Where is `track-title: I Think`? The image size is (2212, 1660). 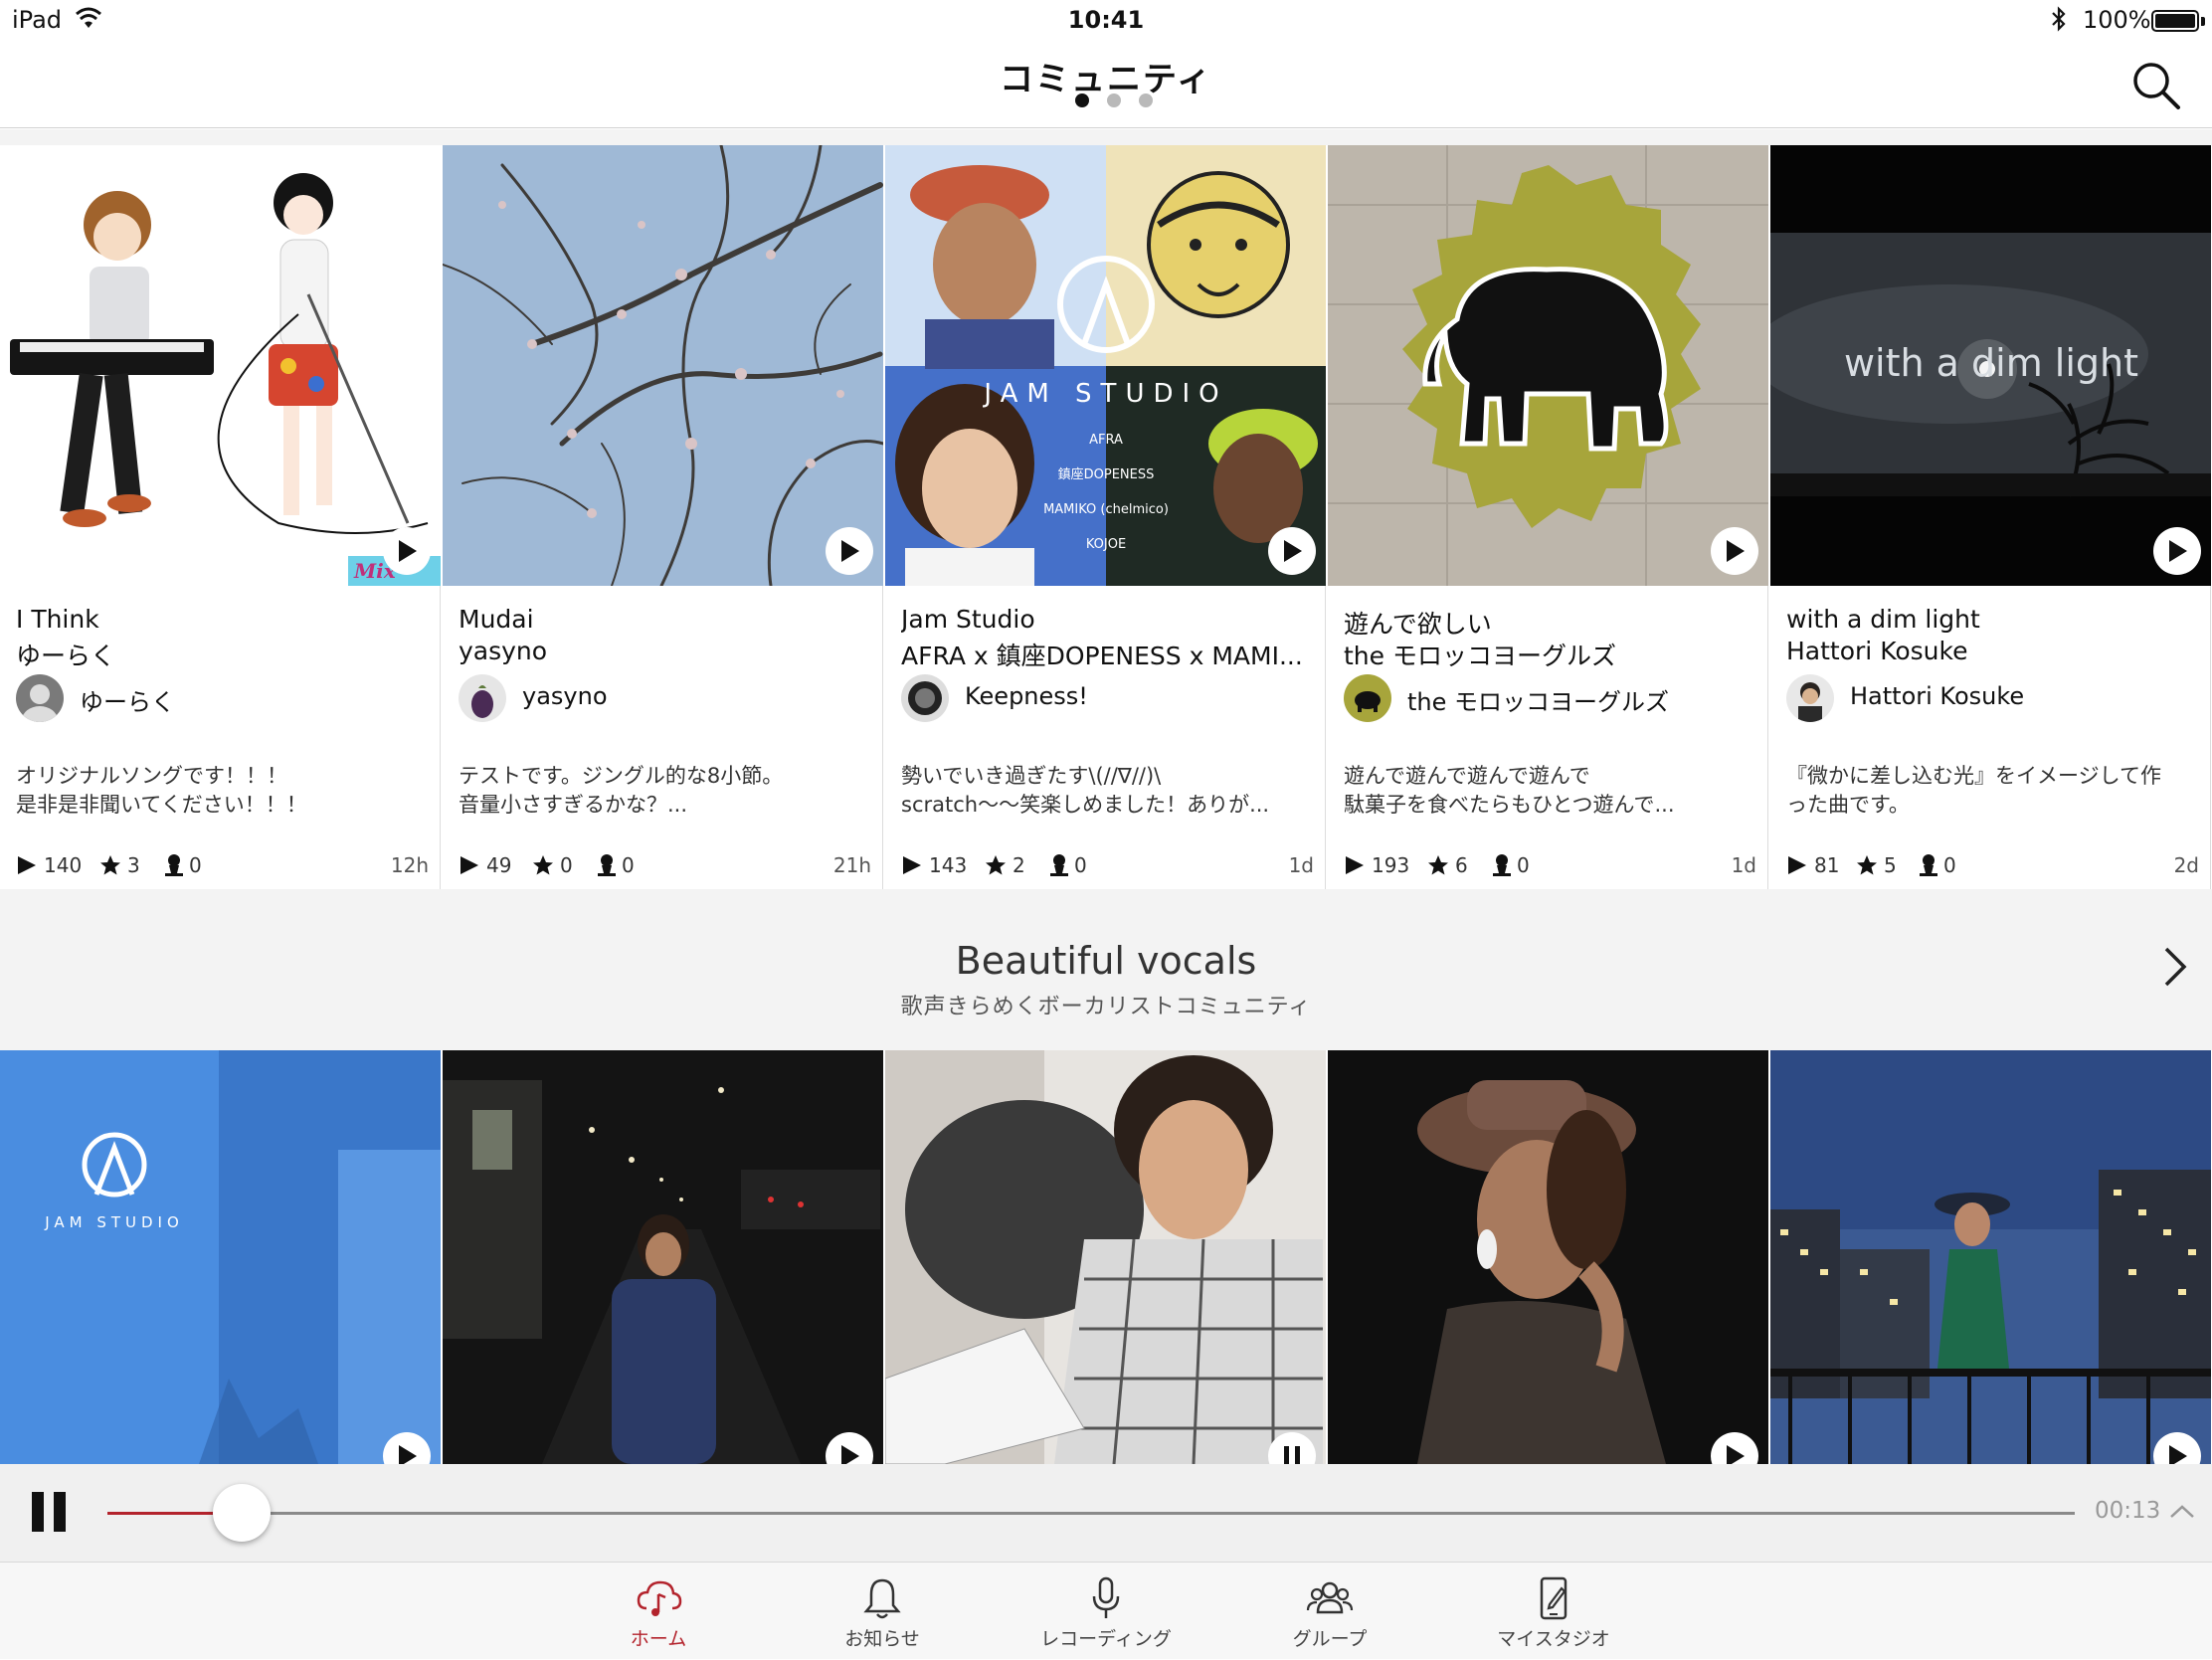
track-title: I Think is located at coordinates (57, 619).